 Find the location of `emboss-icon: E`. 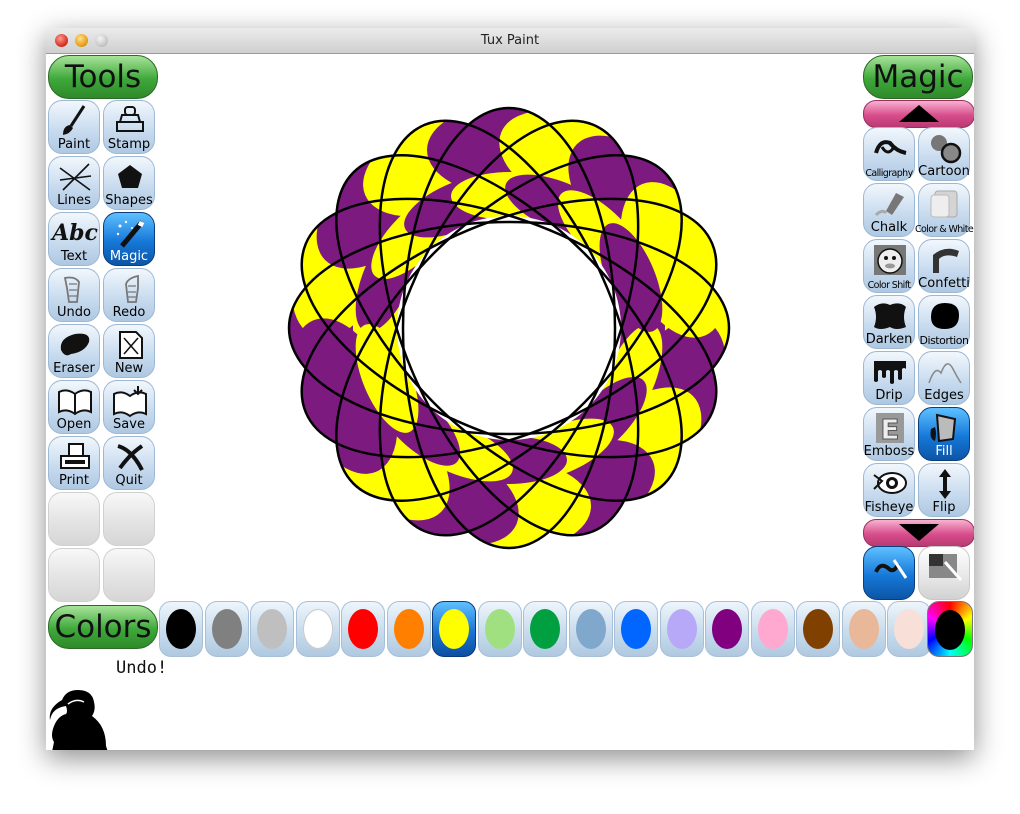

emboss-icon: E is located at coordinates (890, 429).